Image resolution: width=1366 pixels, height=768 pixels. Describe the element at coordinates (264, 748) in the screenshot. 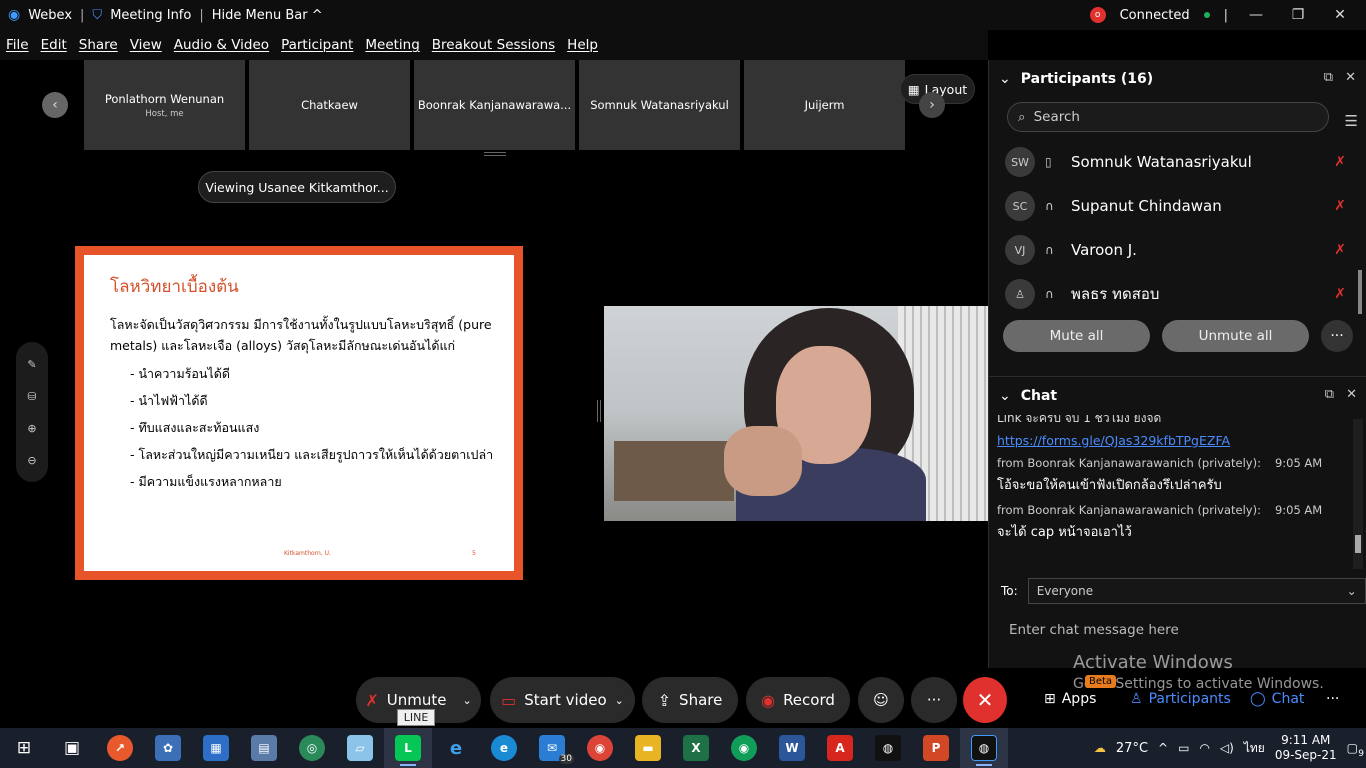

I see `calculator-icon: ▤` at that location.